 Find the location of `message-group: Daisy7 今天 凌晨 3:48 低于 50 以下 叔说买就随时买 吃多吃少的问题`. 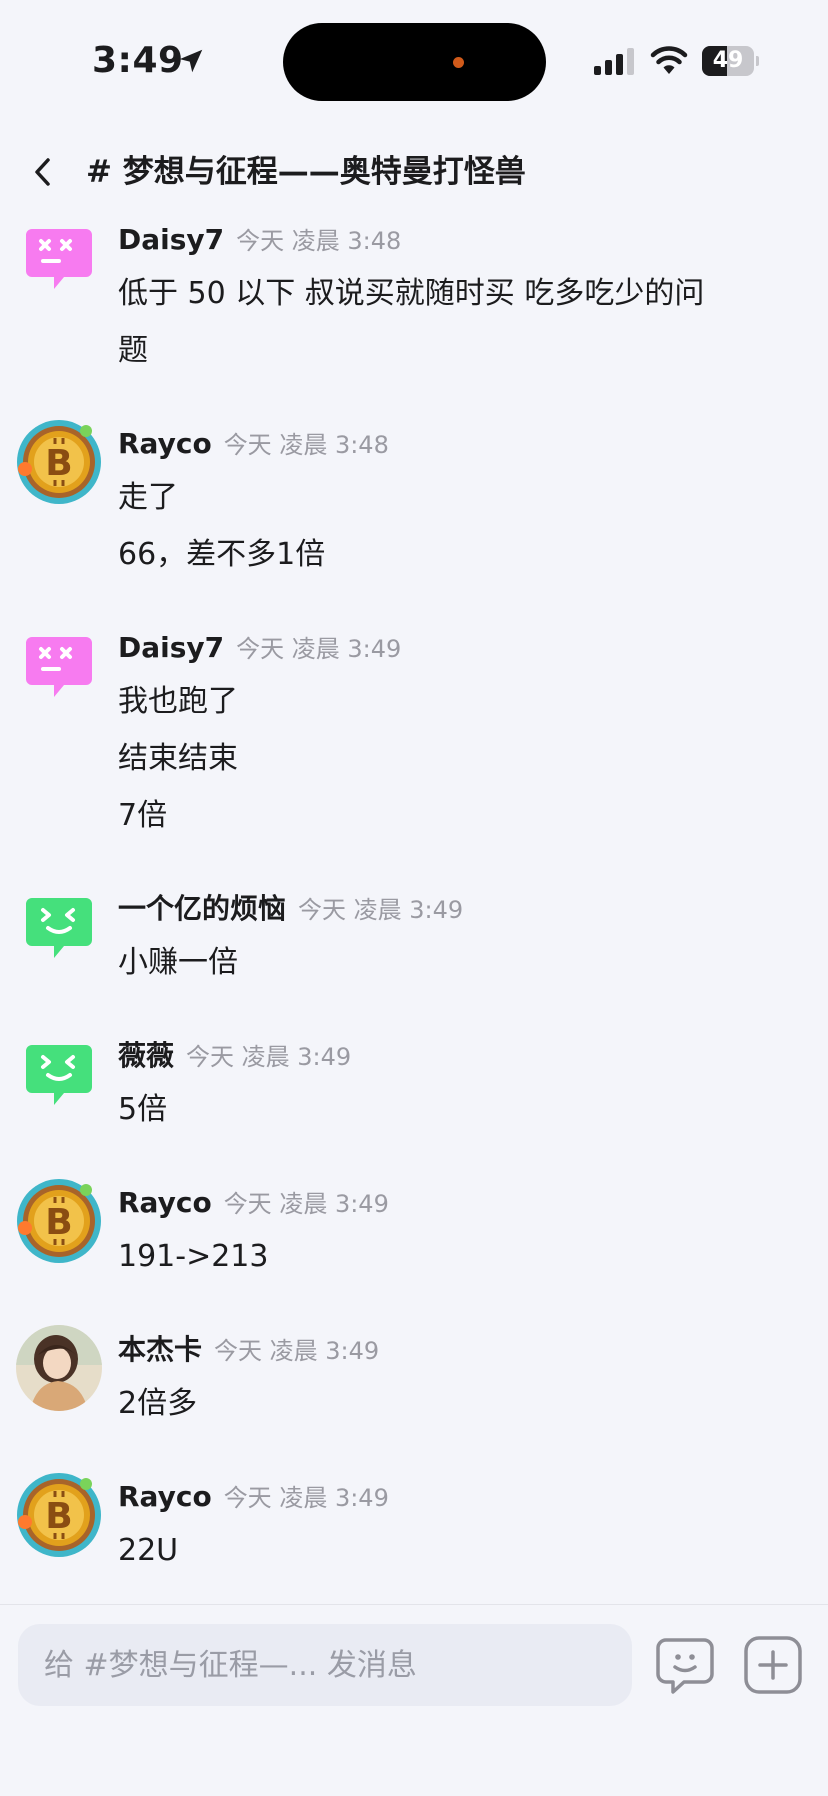

message-group: Daisy7 今天 凌晨 3:48 低于 50 以下 叔说买就随时买 吃多吃少的问题 is located at coordinates (414, 297).